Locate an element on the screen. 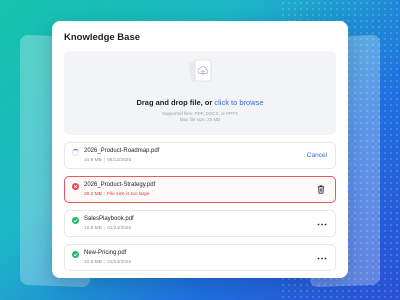 The height and width of the screenshot is (300, 400). file-upload-icon is located at coordinates (200, 70).